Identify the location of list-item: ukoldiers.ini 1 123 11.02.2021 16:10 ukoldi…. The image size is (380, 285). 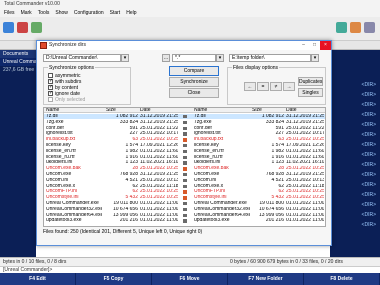
(184, 162).